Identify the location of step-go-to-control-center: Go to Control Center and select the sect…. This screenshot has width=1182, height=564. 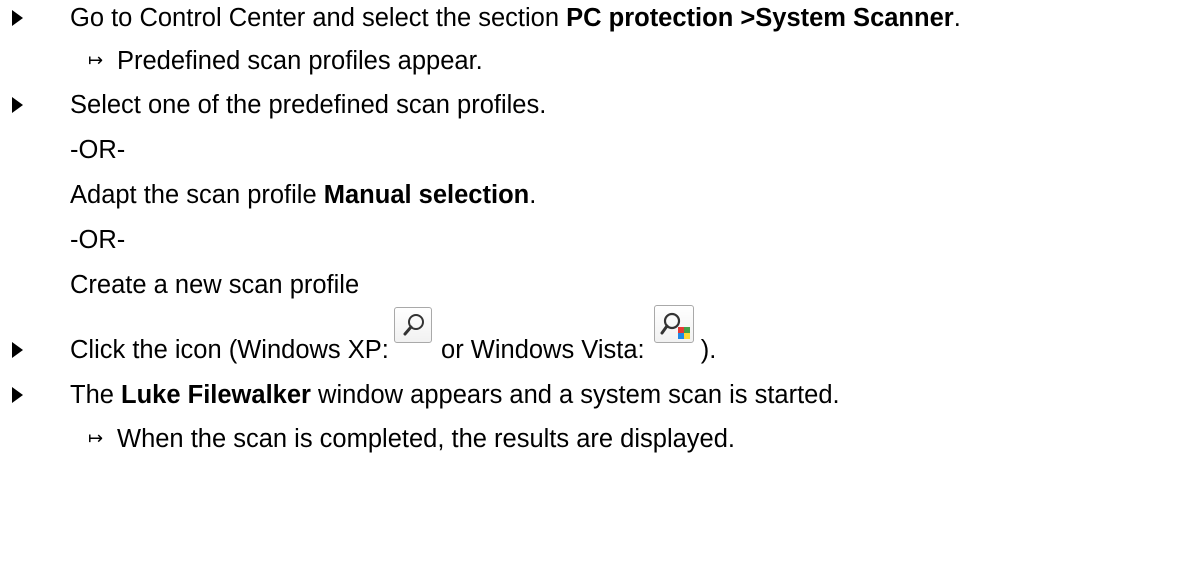
(515, 18).